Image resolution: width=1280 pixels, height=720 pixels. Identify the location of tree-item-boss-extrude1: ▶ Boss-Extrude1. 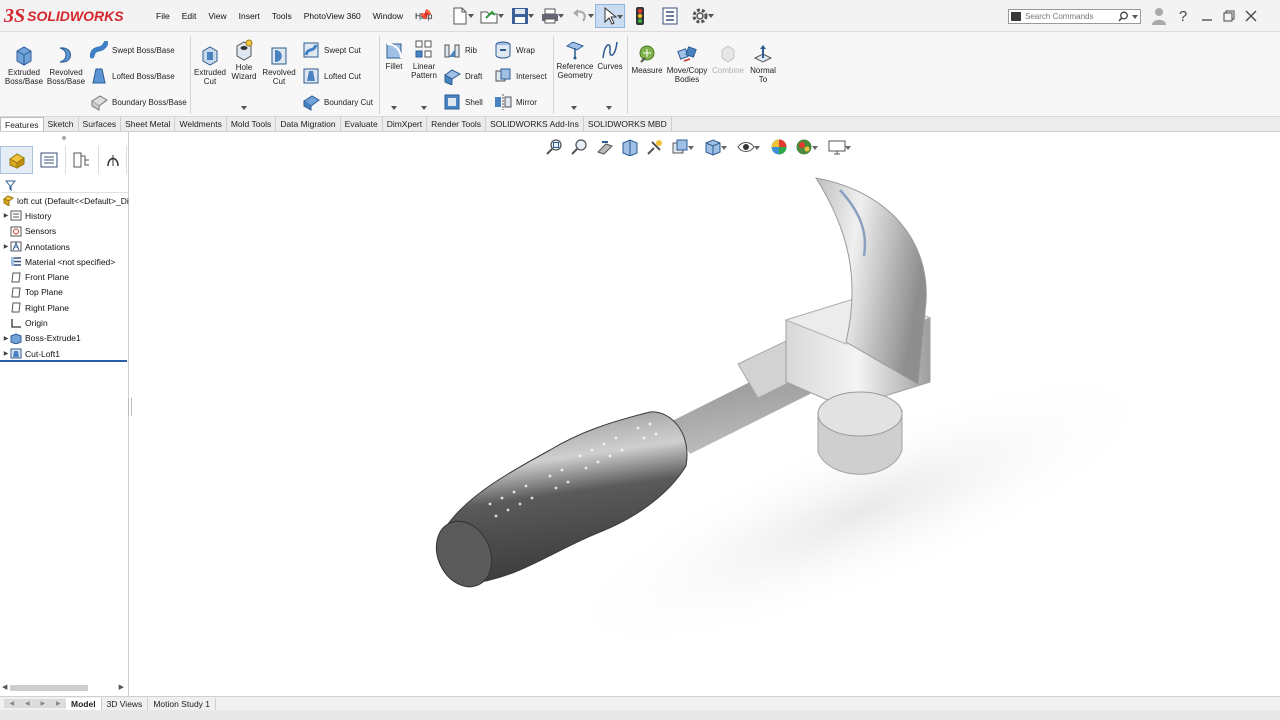
(64, 338).